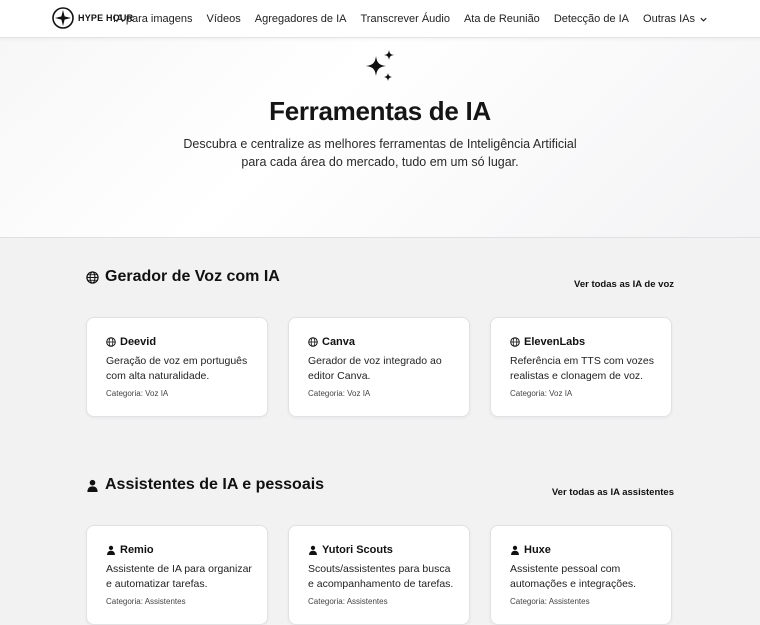  What do you see at coordinates (613, 492) in the screenshot?
I see `view-all-assistentes-link: Ver todas as IA assistentes` at bounding box center [613, 492].